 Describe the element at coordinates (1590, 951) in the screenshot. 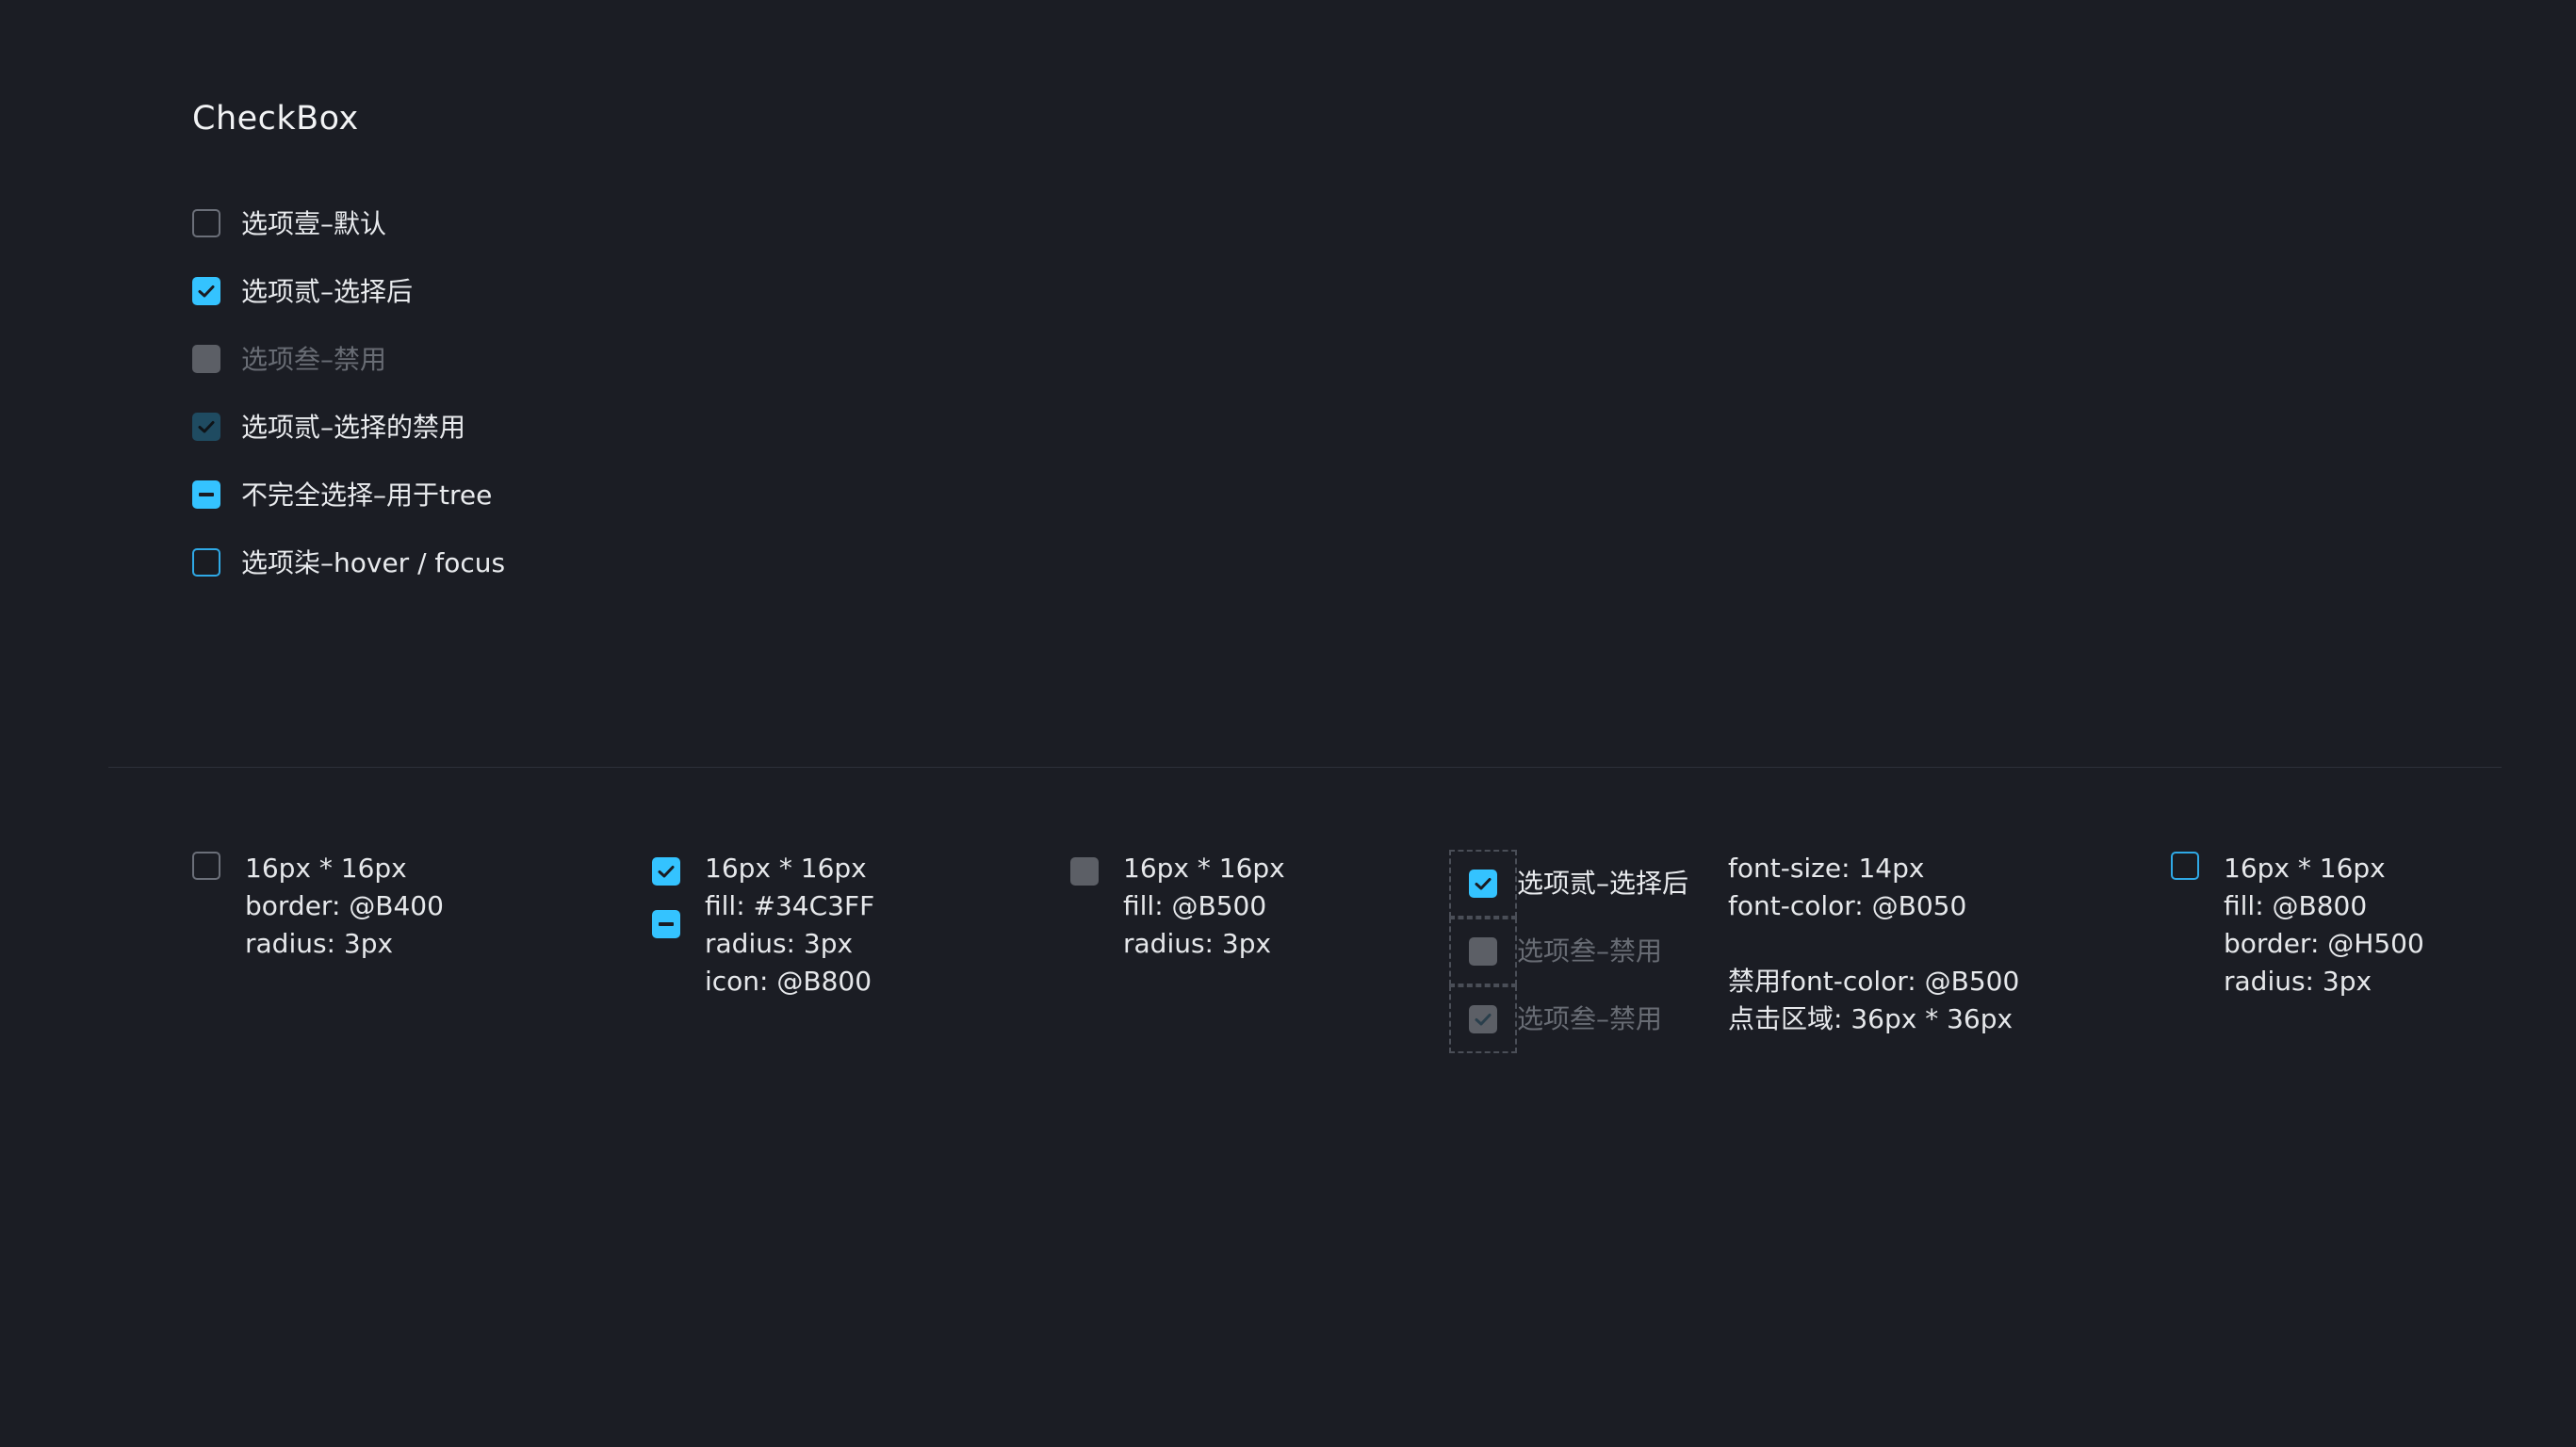

I see `demo-label-disabled: 选项叁–禁用` at that location.